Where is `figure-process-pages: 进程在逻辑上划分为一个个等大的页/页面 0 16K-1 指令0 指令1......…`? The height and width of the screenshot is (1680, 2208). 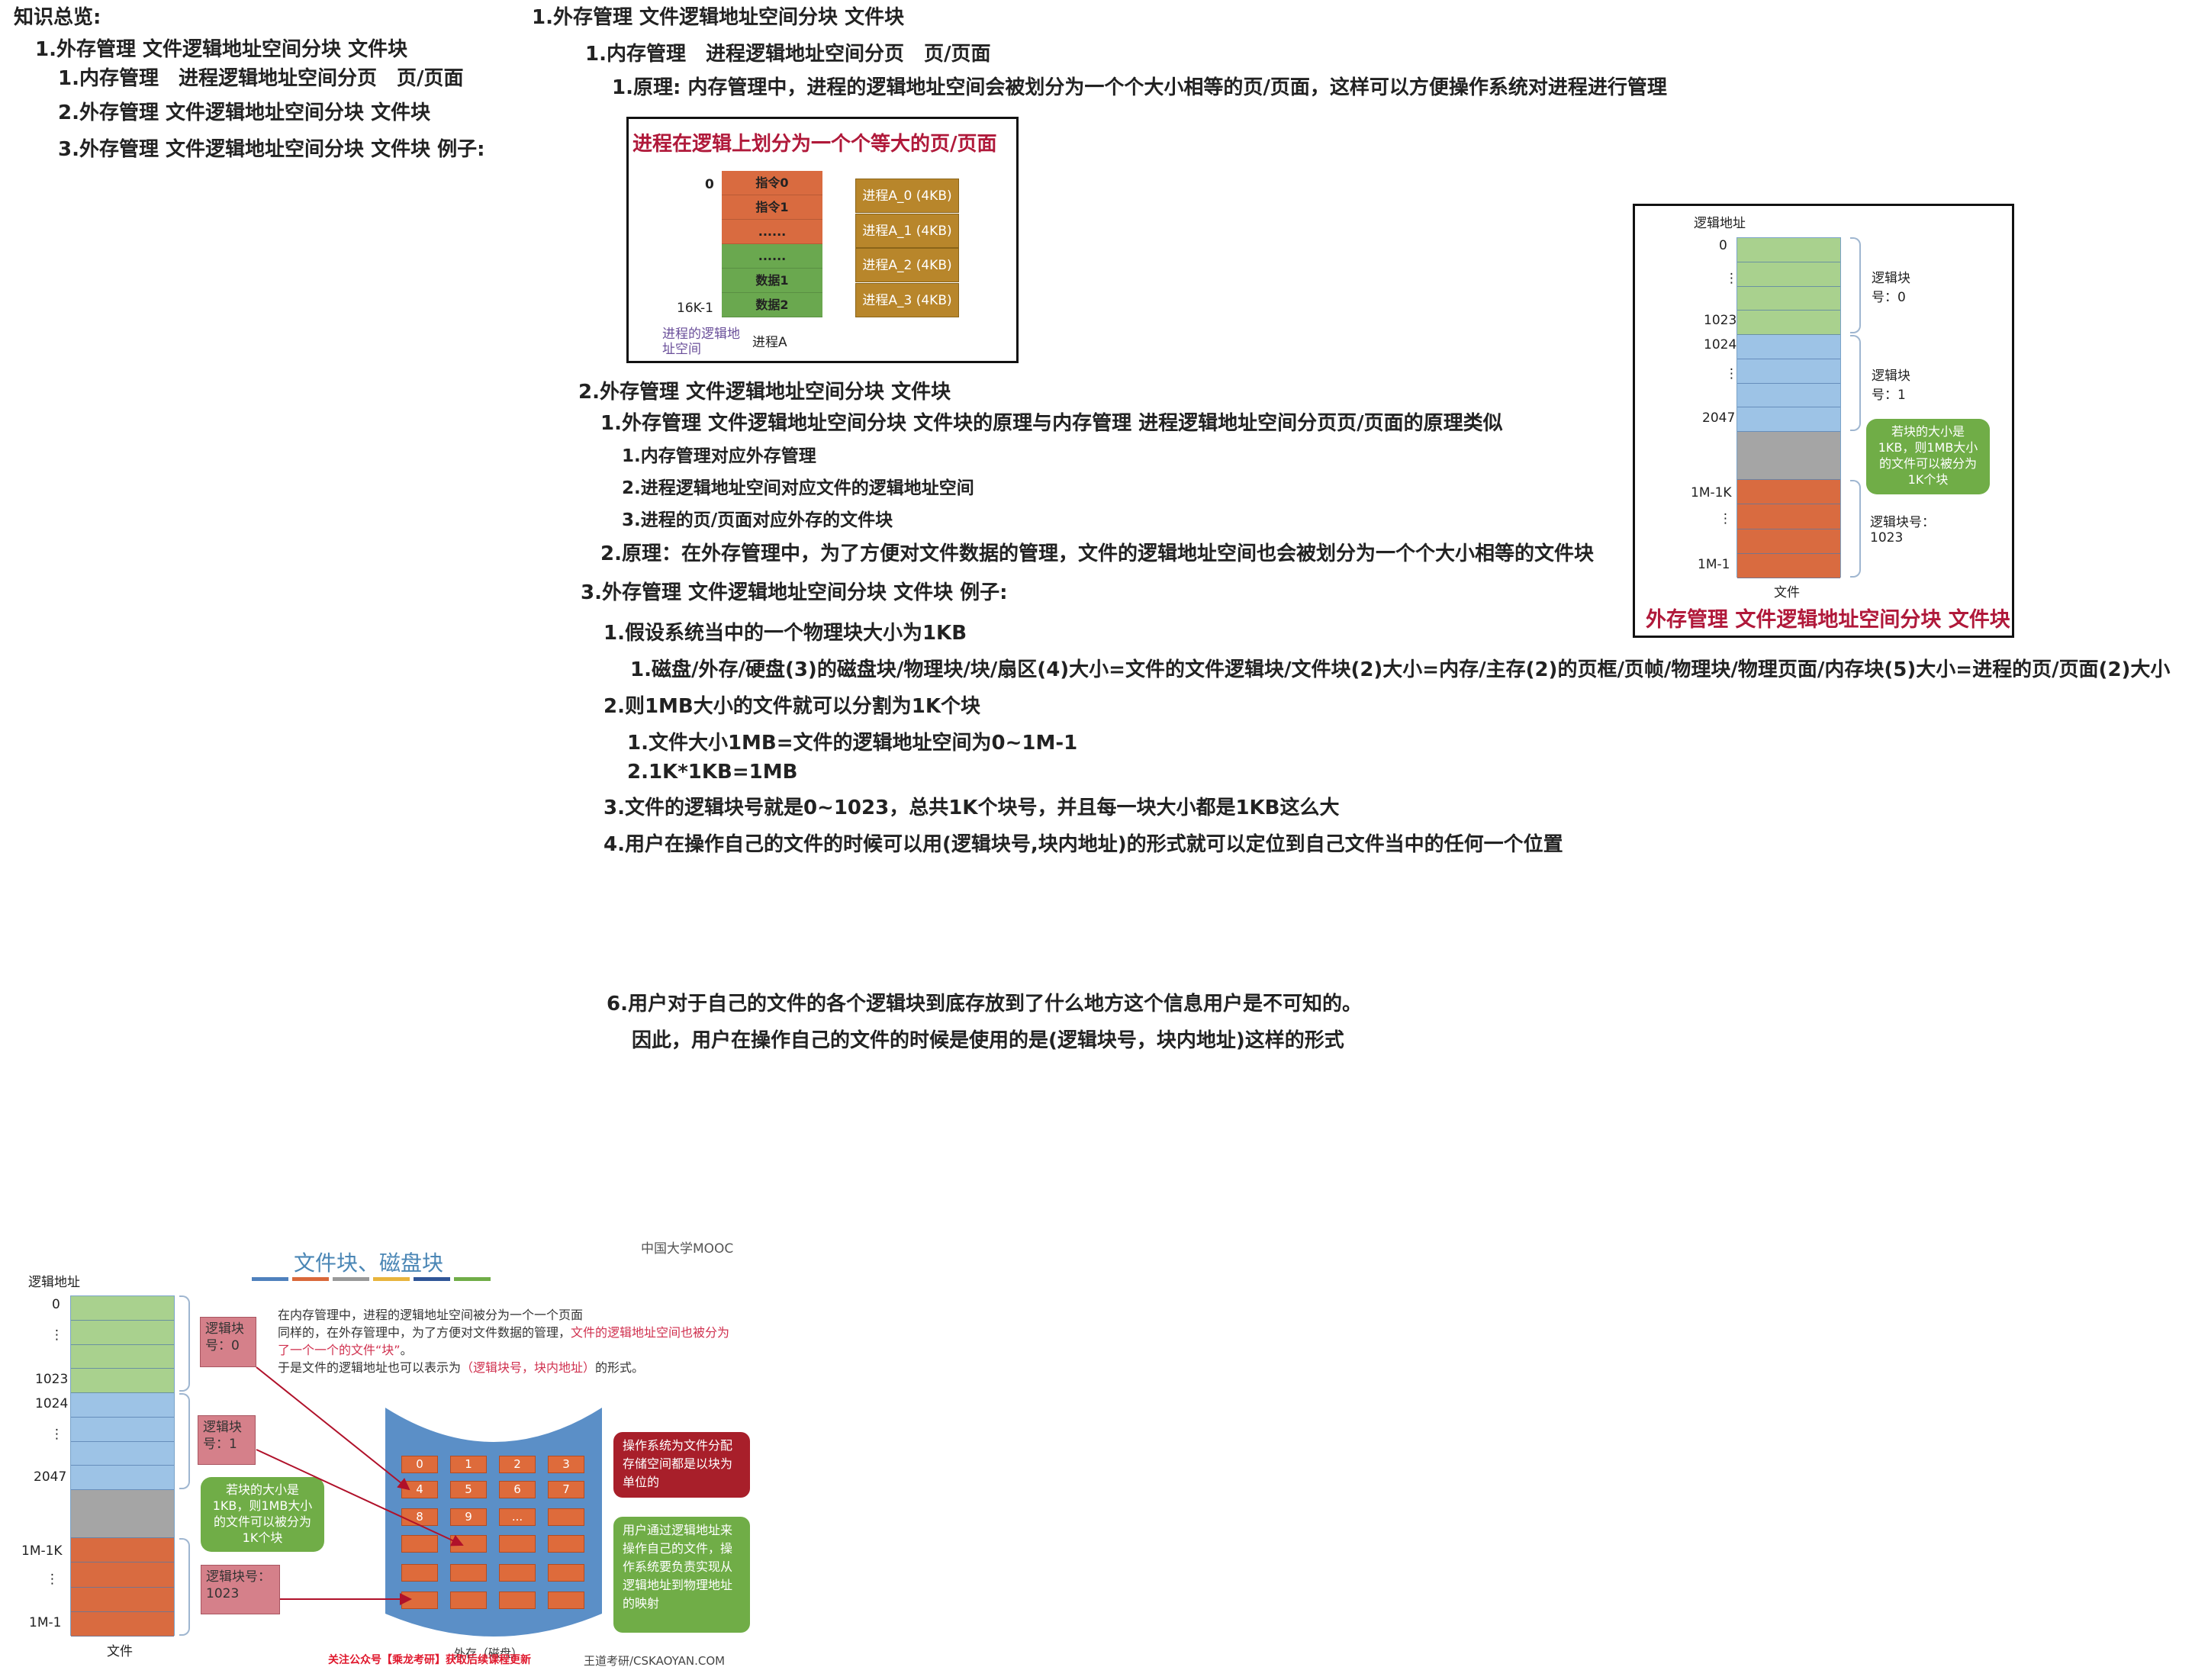 figure-process-pages: 进程在逻辑上划分为一个个等大的页/页面 0 16K-1 指令0 指令1......… is located at coordinates (823, 240).